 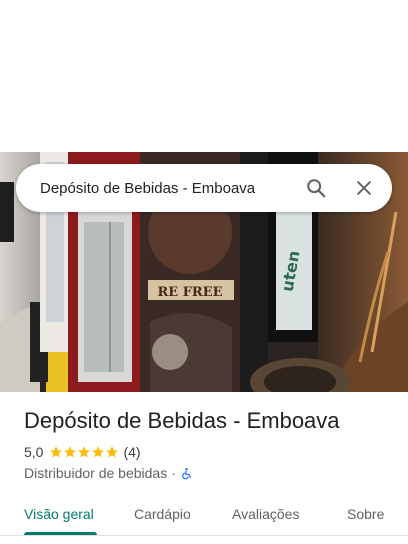 I want to click on close-icon, so click(x=364, y=188).